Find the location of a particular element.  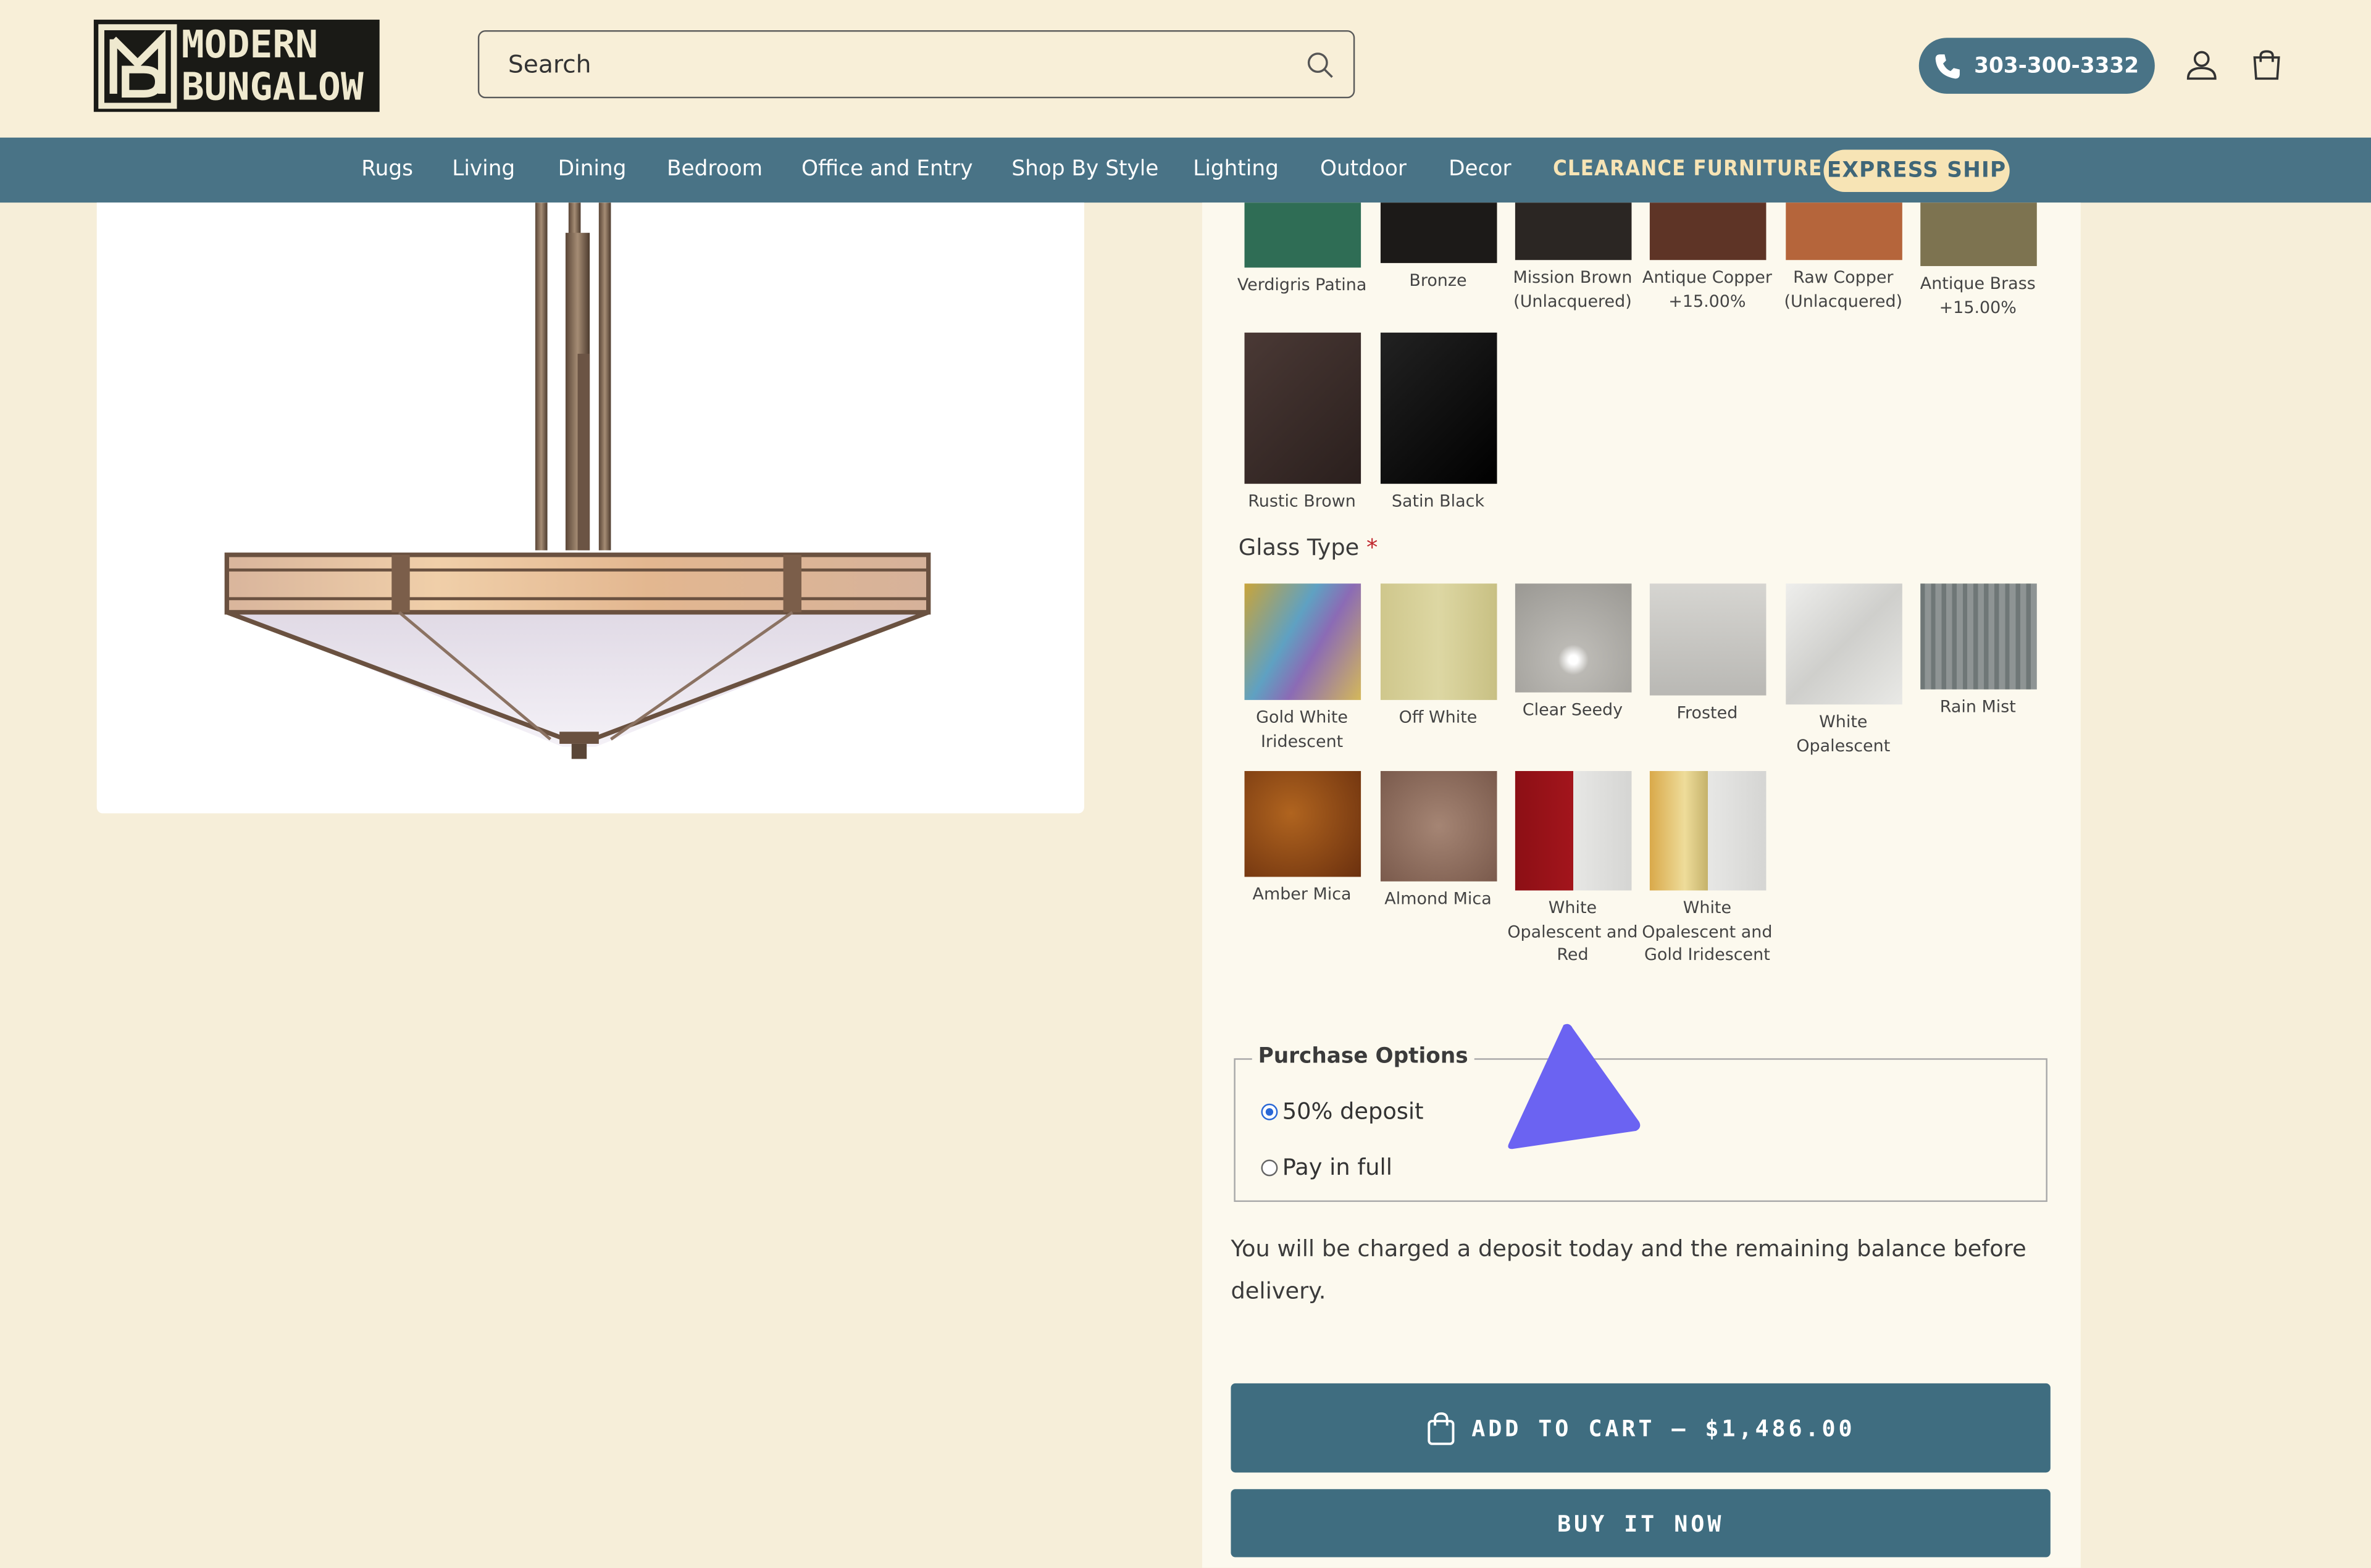

deposit-radio is located at coordinates (1269, 1111).